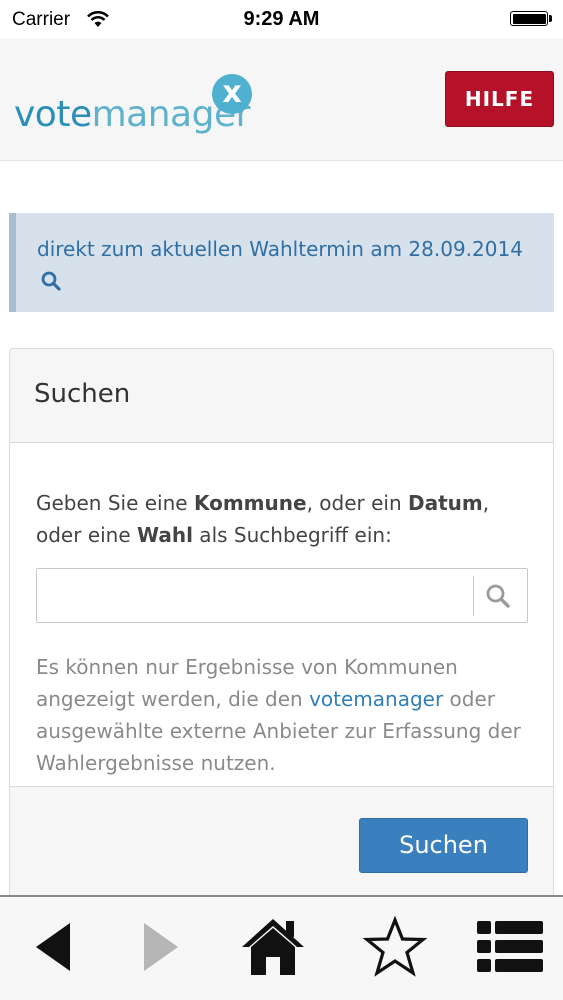 Image resolution: width=563 pixels, height=1000 pixels. I want to click on forward-icon, so click(160, 947).